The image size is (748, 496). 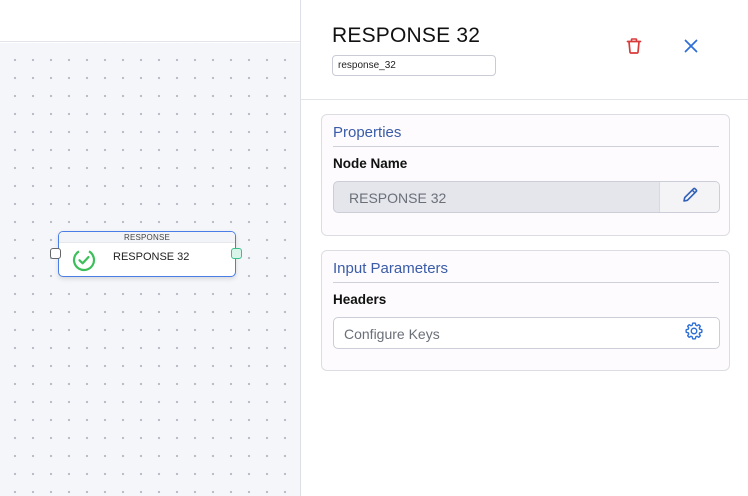 I want to click on properties-title: Properties, so click(x=367, y=132).